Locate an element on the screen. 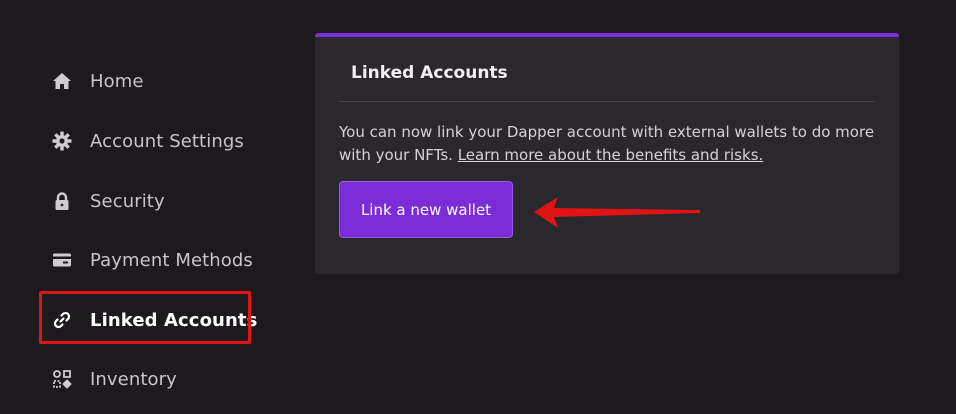 Image resolution: width=956 pixels, height=414 pixels. home-icon is located at coordinates (62, 81).